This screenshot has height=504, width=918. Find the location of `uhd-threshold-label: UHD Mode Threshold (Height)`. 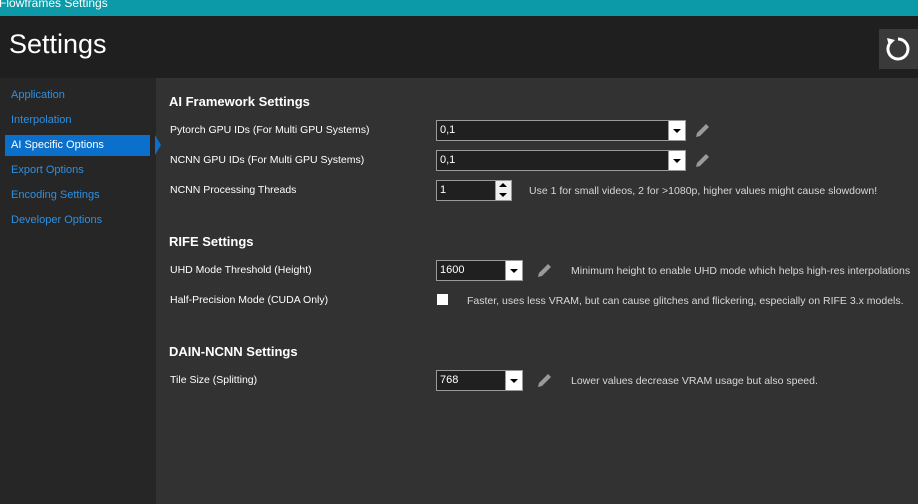

uhd-threshold-label: UHD Mode Threshold (Height) is located at coordinates (241, 270).